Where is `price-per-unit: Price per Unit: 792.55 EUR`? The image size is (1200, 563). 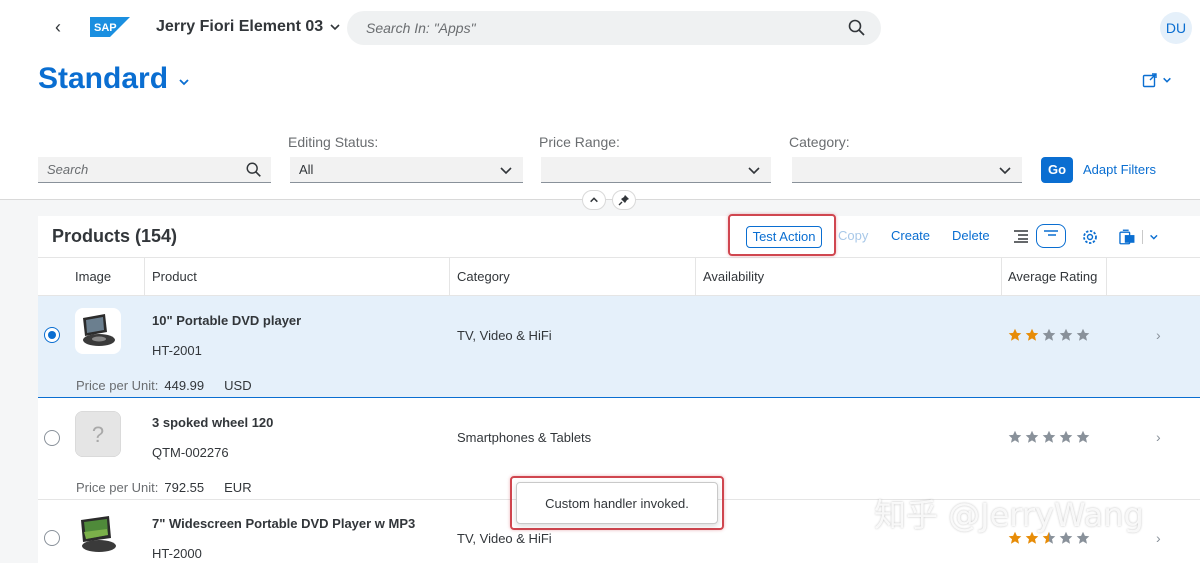
price-per-unit: Price per Unit: 792.55 EUR is located at coordinates (164, 487).